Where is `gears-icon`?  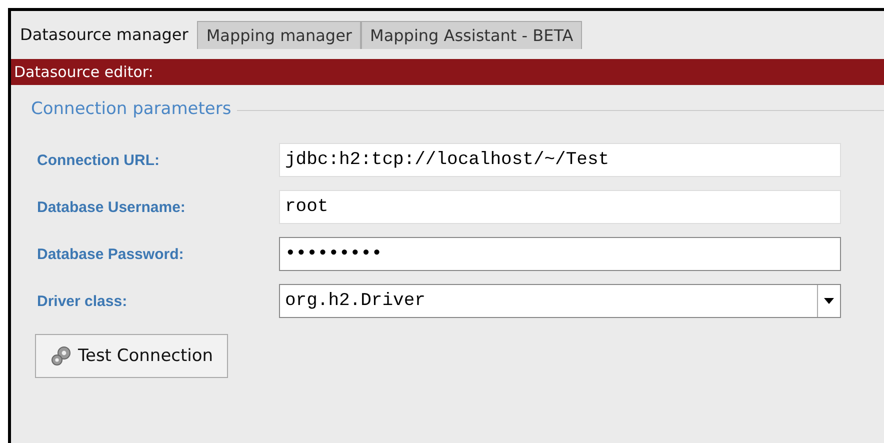 gears-icon is located at coordinates (61, 356).